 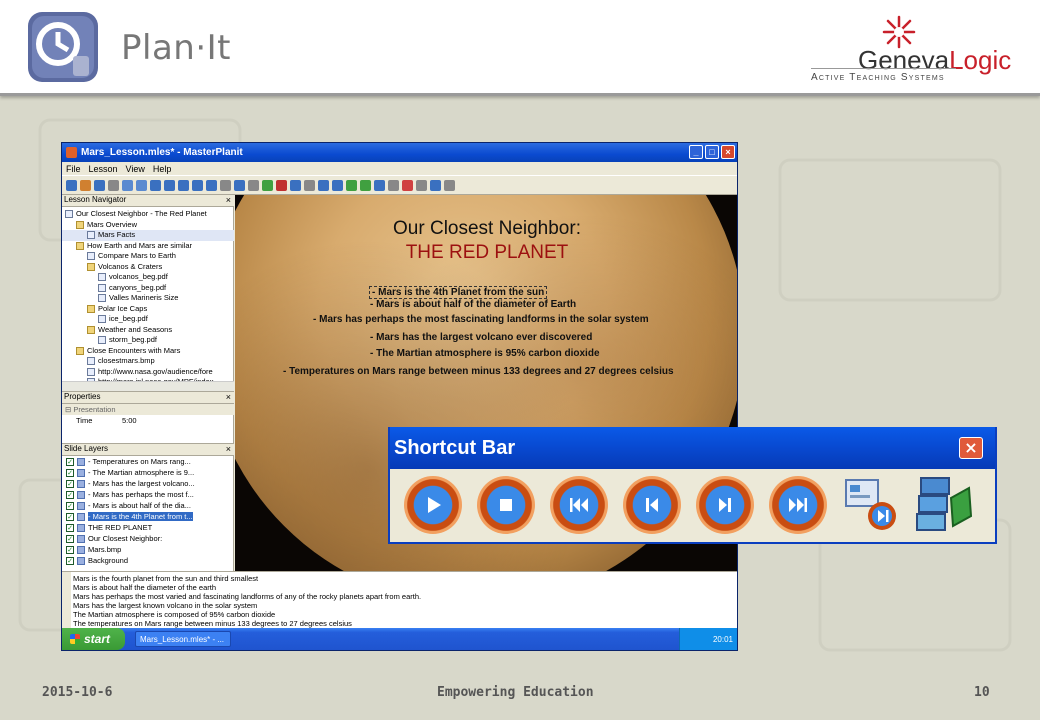 I want to click on rewind-button, so click(x=579, y=505).